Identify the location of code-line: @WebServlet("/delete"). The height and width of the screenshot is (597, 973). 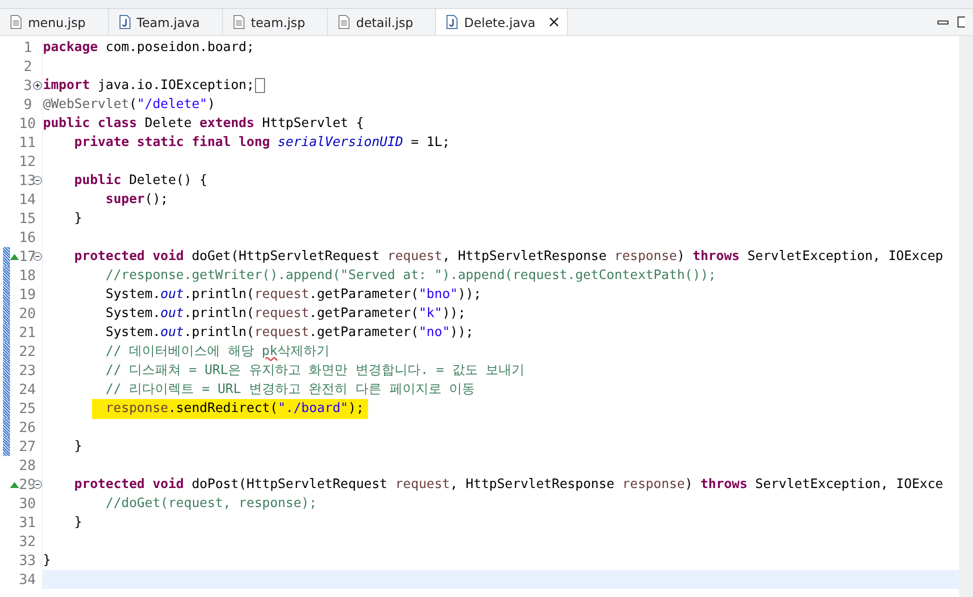
(129, 105).